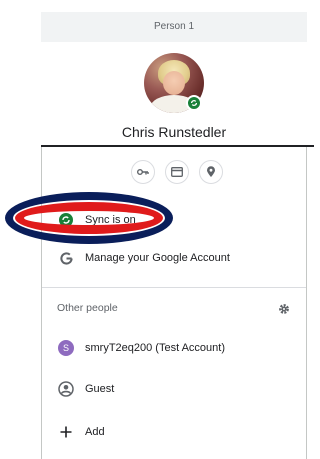 This screenshot has height=459, width=320. I want to click on add-person-item: Add, so click(174, 432).